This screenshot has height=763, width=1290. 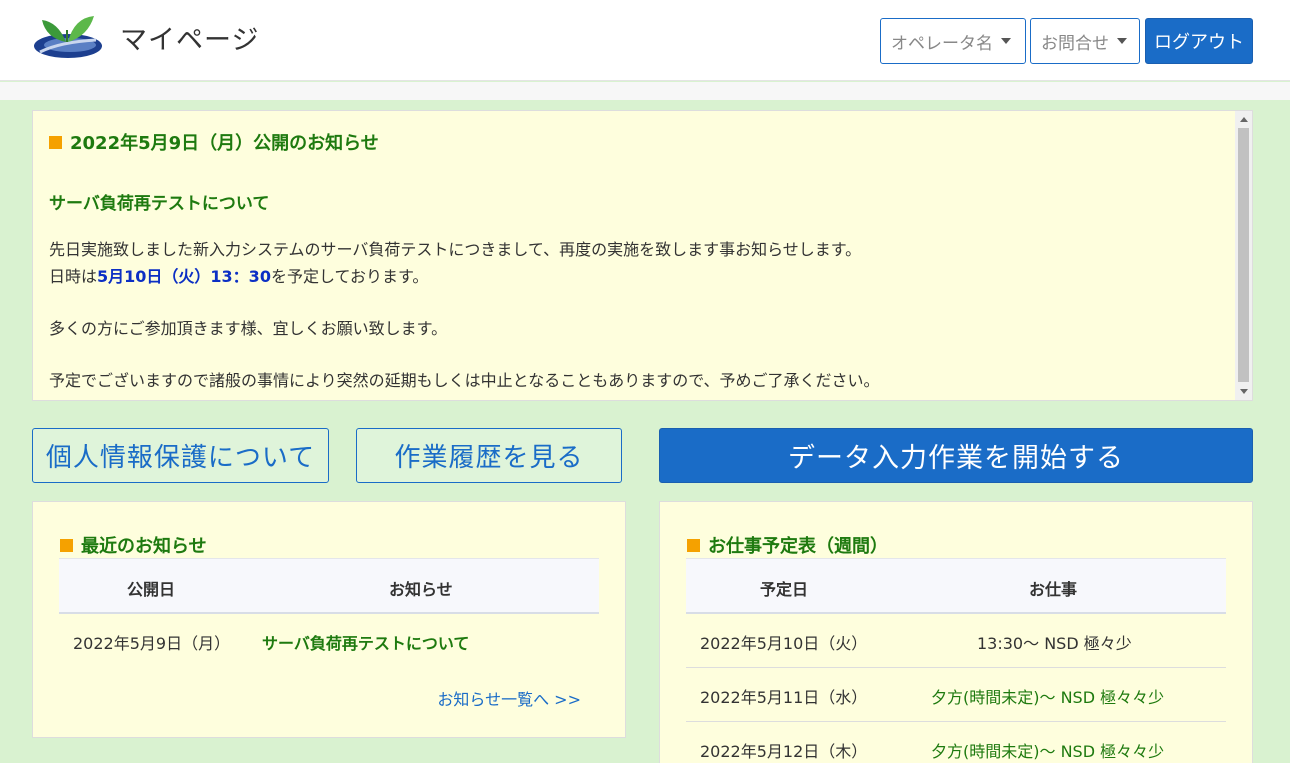 What do you see at coordinates (1243, 391) in the screenshot?
I see `scroll-down-arrow-icon` at bounding box center [1243, 391].